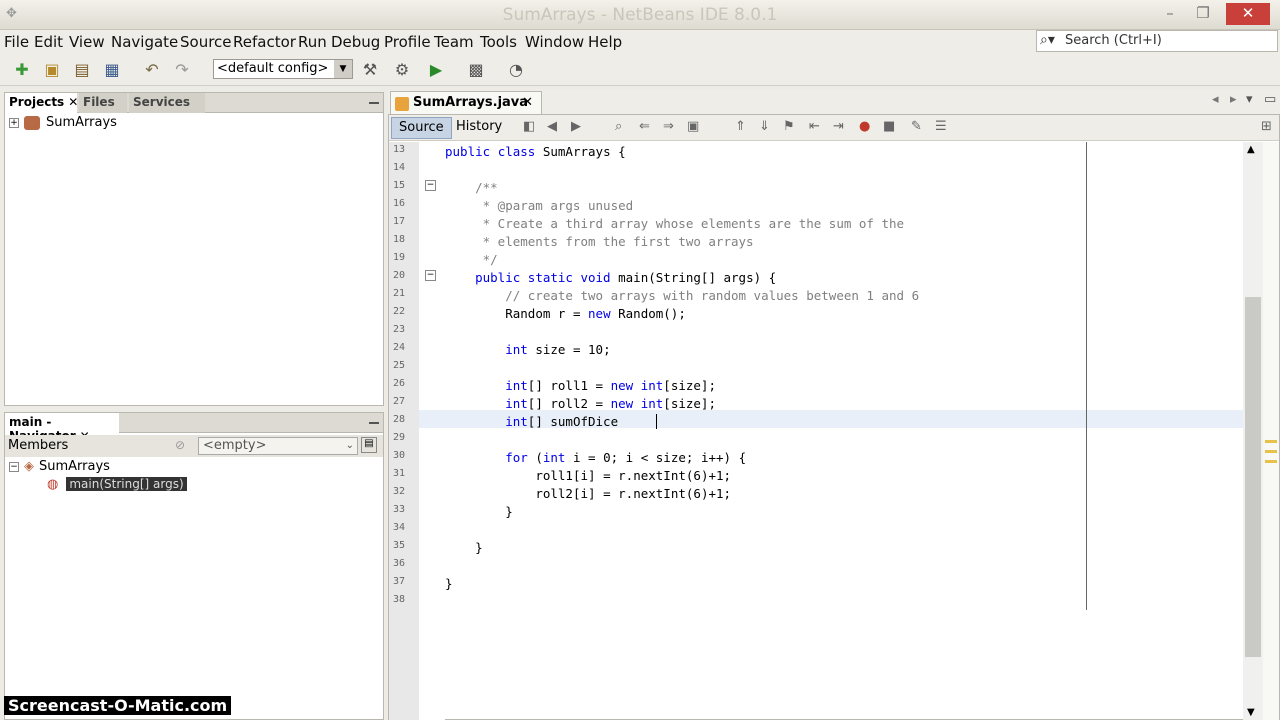 This screenshot has width=1280, height=720. Describe the element at coordinates (22, 70) in the screenshot. I see `new-file-icon: ✚` at that location.